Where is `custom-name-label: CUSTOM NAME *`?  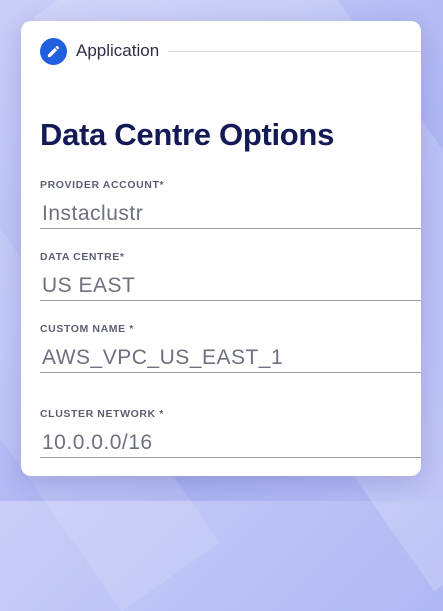
custom-name-label: CUSTOM NAME * is located at coordinates (87, 329).